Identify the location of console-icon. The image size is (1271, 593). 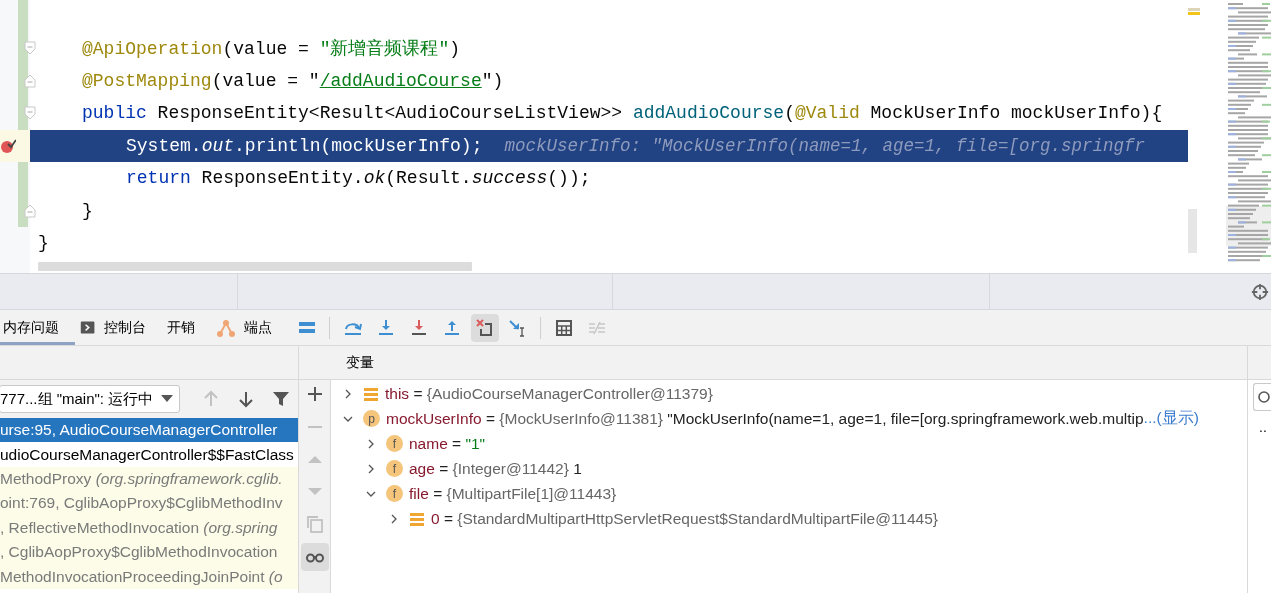
(88, 327).